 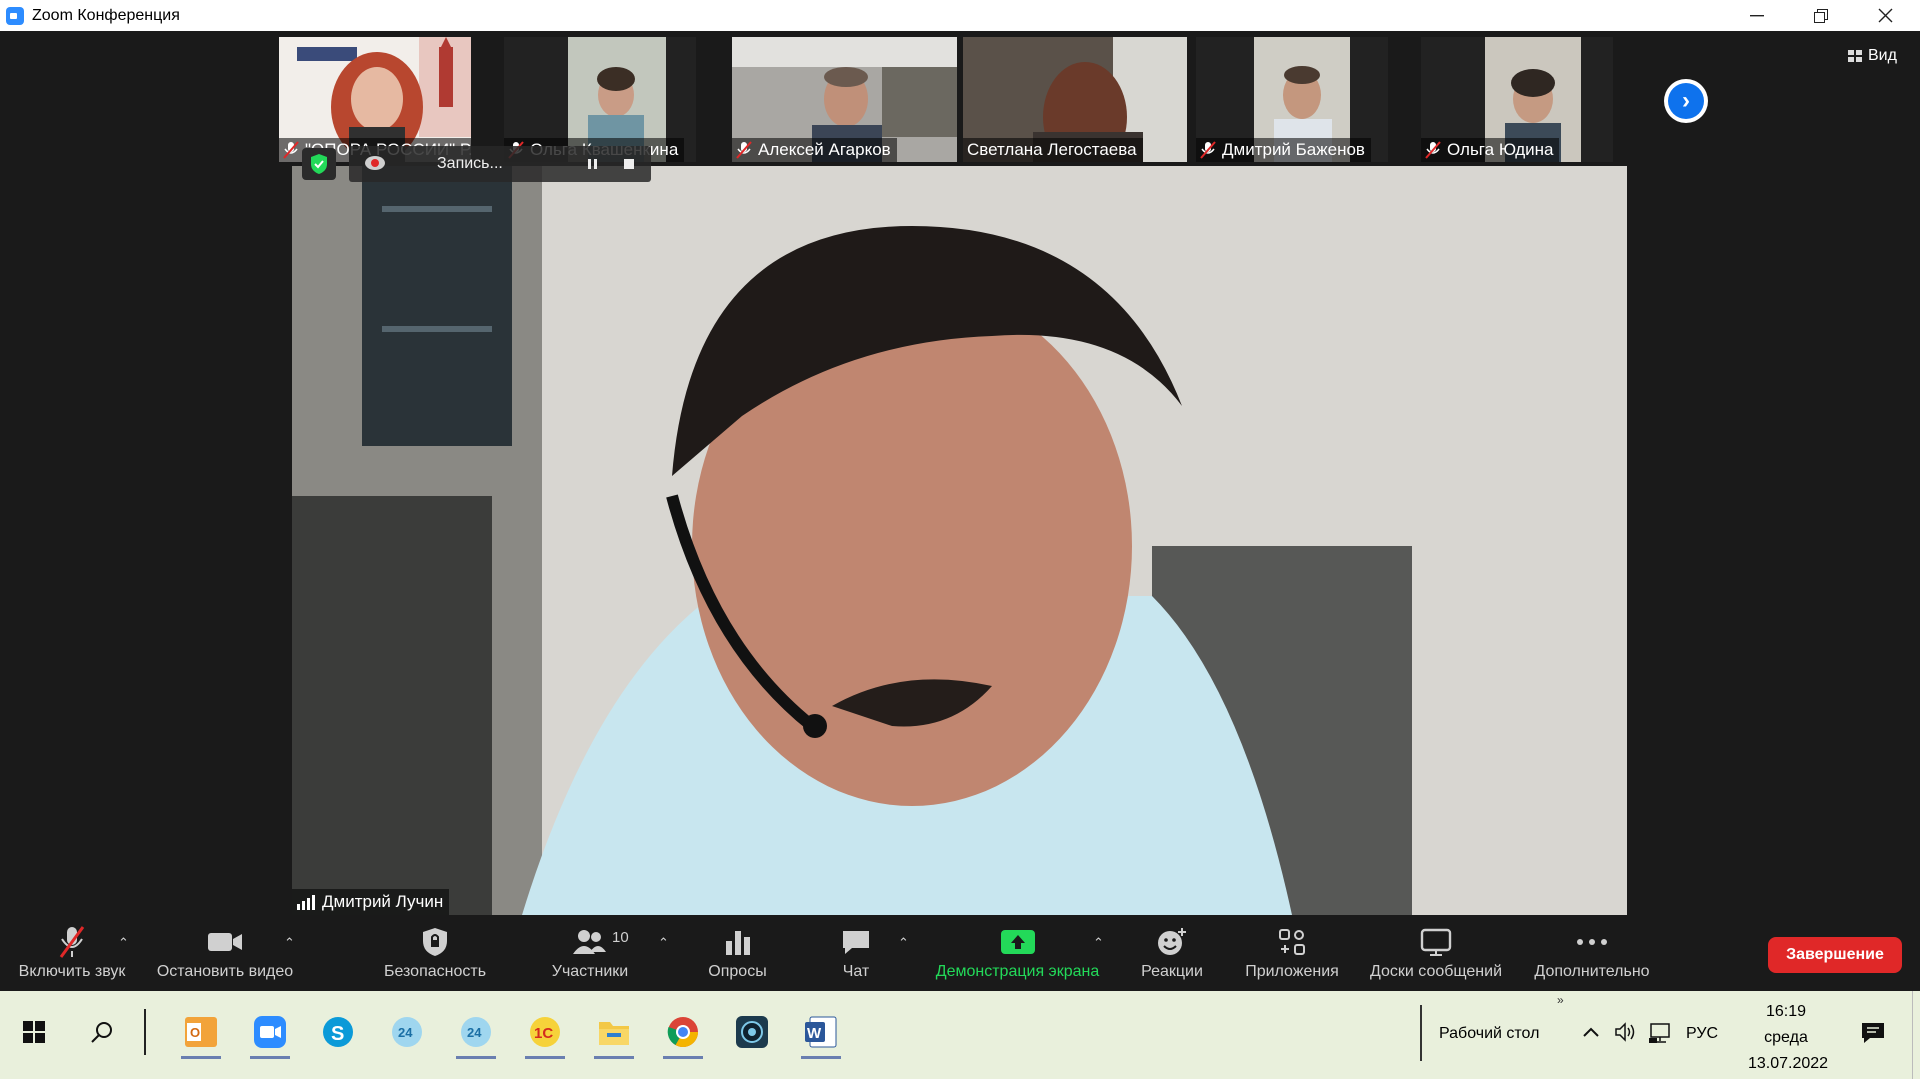 I want to click on stop-recording-button, so click(x=629, y=166).